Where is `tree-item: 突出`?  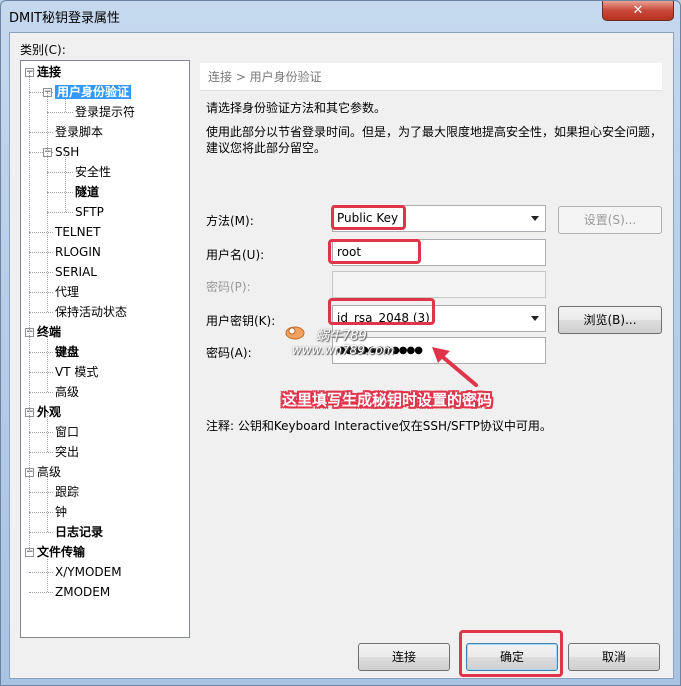 tree-item: 突出 is located at coordinates (67, 452).